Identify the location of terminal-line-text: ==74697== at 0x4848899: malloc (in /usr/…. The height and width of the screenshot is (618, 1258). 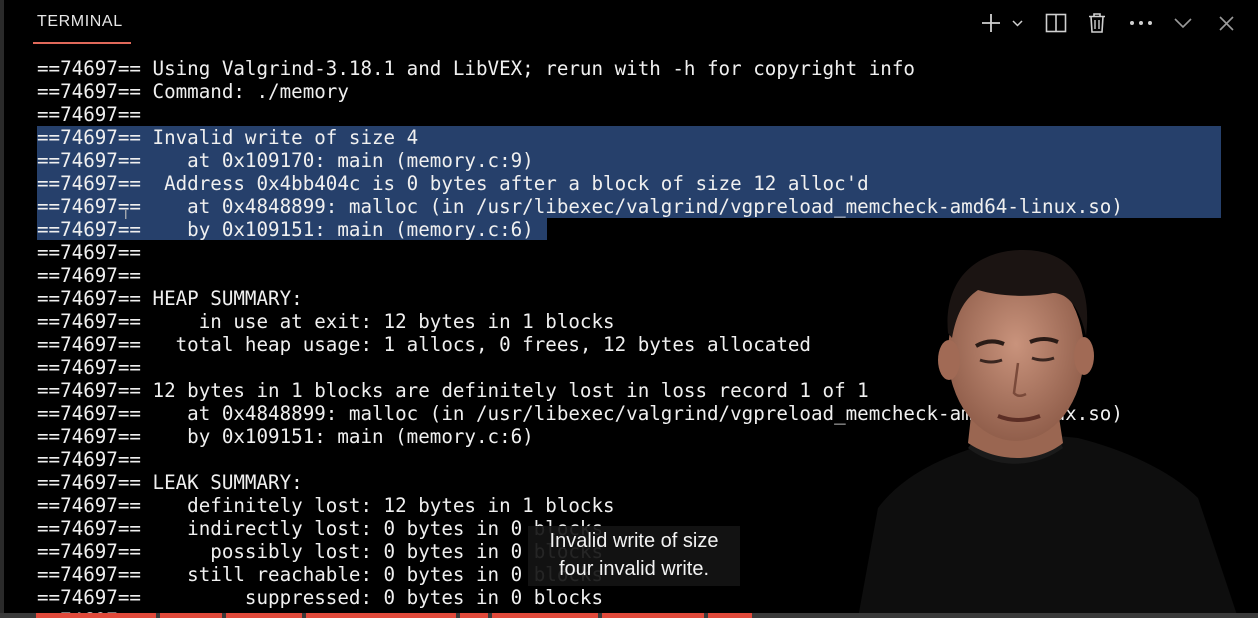
(580, 206).